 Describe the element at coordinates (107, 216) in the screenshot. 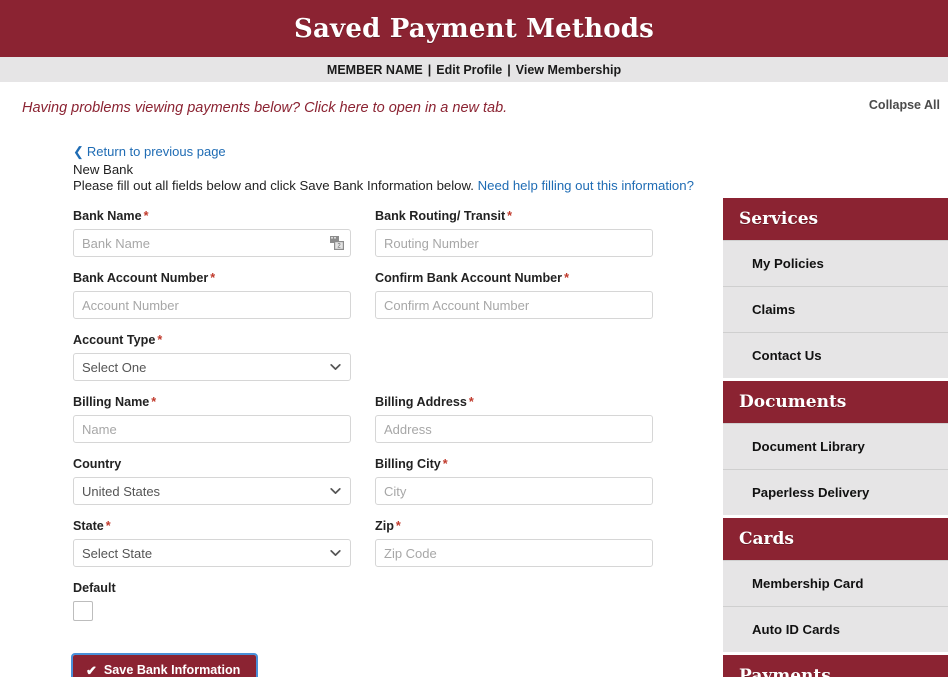

I see `bank-name-label-text: Bank Name` at that location.